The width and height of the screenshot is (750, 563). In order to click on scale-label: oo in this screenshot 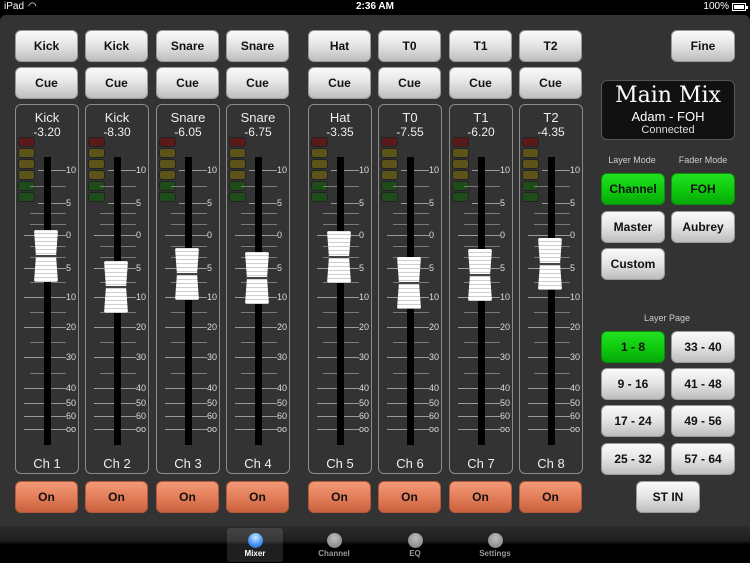, I will do `click(141, 429)`.